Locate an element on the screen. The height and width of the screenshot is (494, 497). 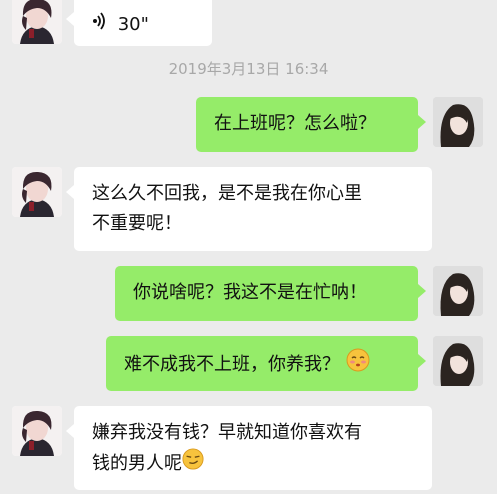
message-bubble: 难不成我不上班，你养我？ is located at coordinates (266, 363).